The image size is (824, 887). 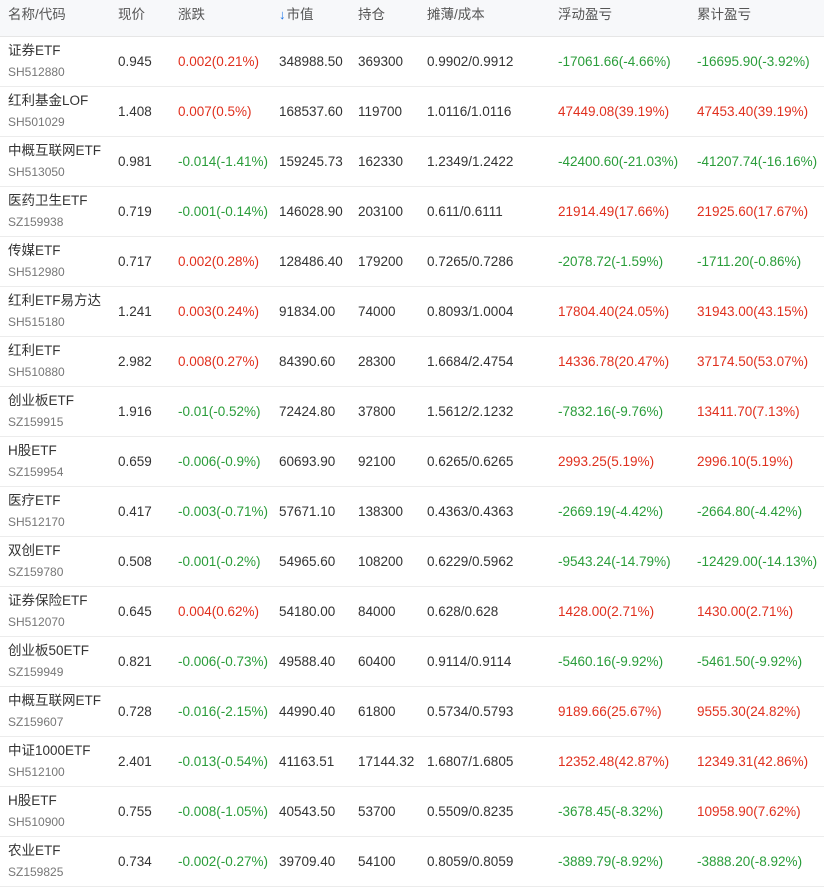 I want to click on floating-pl-cell: 9189.66(25.67%), so click(x=610, y=711).